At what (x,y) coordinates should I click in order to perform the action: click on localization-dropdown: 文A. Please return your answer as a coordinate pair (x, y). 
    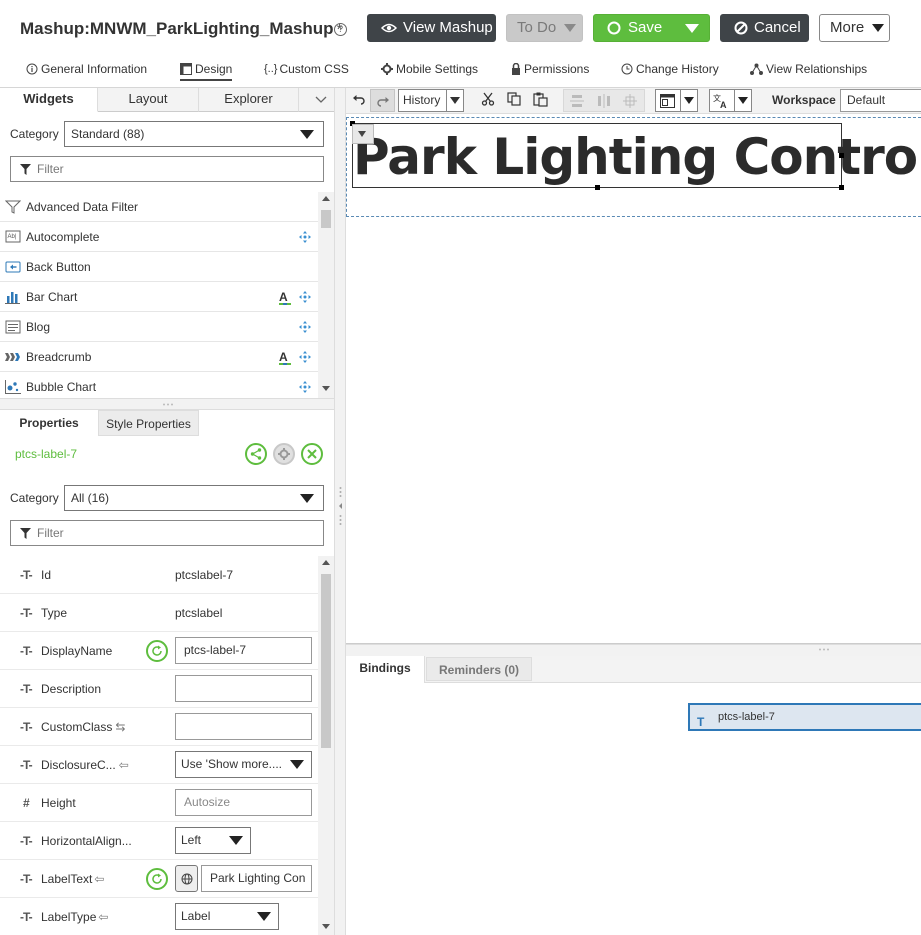
    Looking at the image, I should click on (730, 100).